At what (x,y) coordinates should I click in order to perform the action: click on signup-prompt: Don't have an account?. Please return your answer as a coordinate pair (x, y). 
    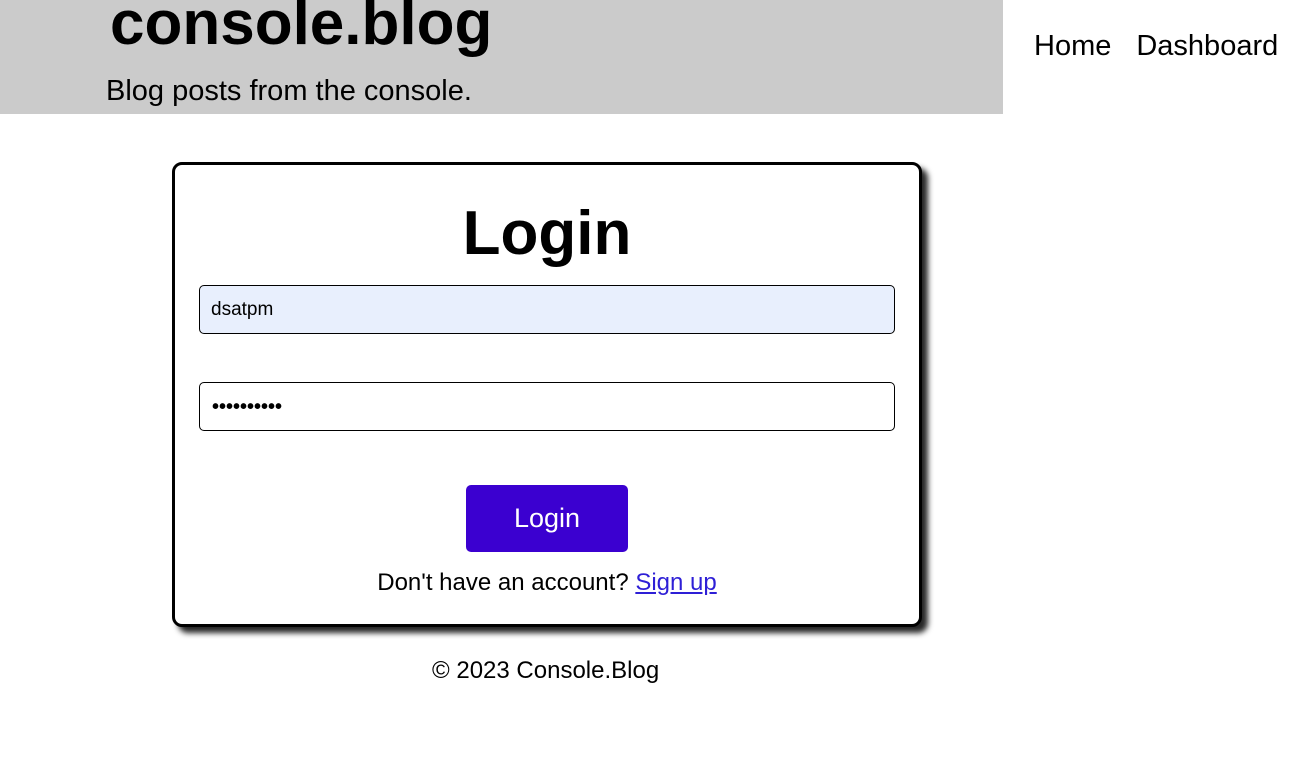
    Looking at the image, I should click on (503, 582).